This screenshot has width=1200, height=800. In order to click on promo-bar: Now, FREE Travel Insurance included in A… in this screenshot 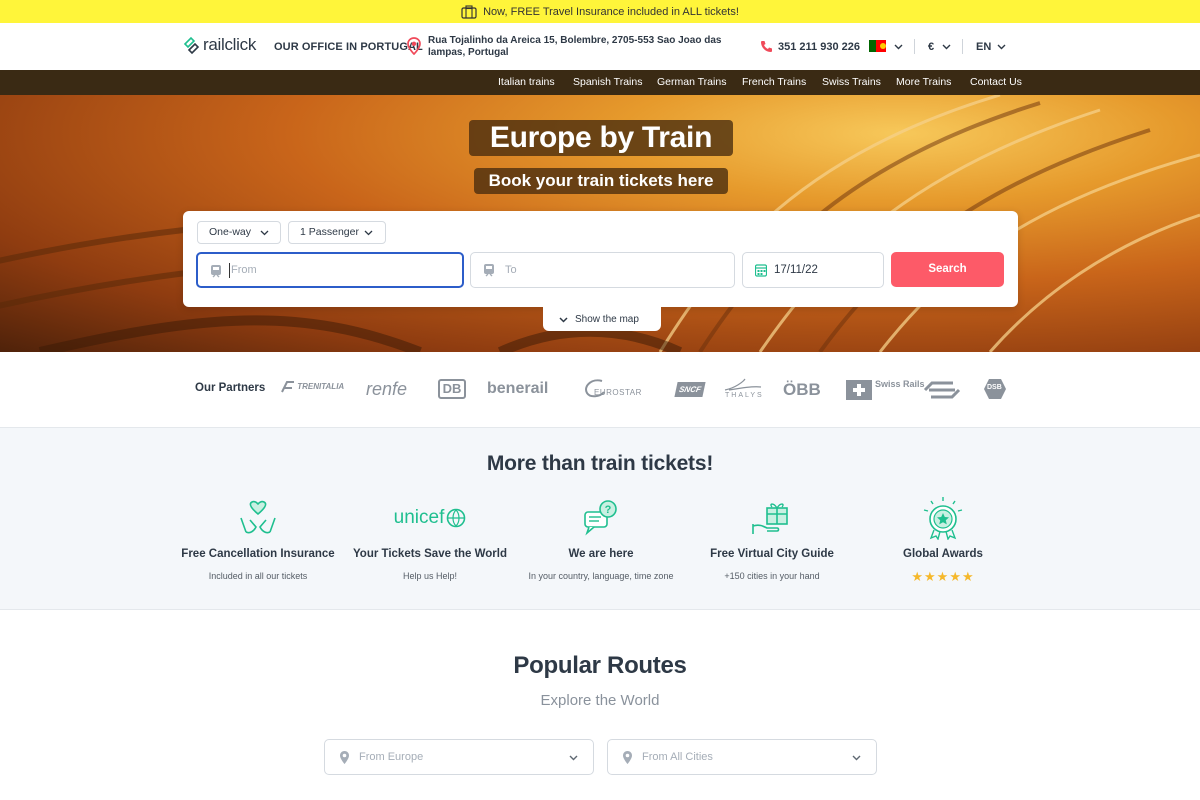, I will do `click(600, 11)`.